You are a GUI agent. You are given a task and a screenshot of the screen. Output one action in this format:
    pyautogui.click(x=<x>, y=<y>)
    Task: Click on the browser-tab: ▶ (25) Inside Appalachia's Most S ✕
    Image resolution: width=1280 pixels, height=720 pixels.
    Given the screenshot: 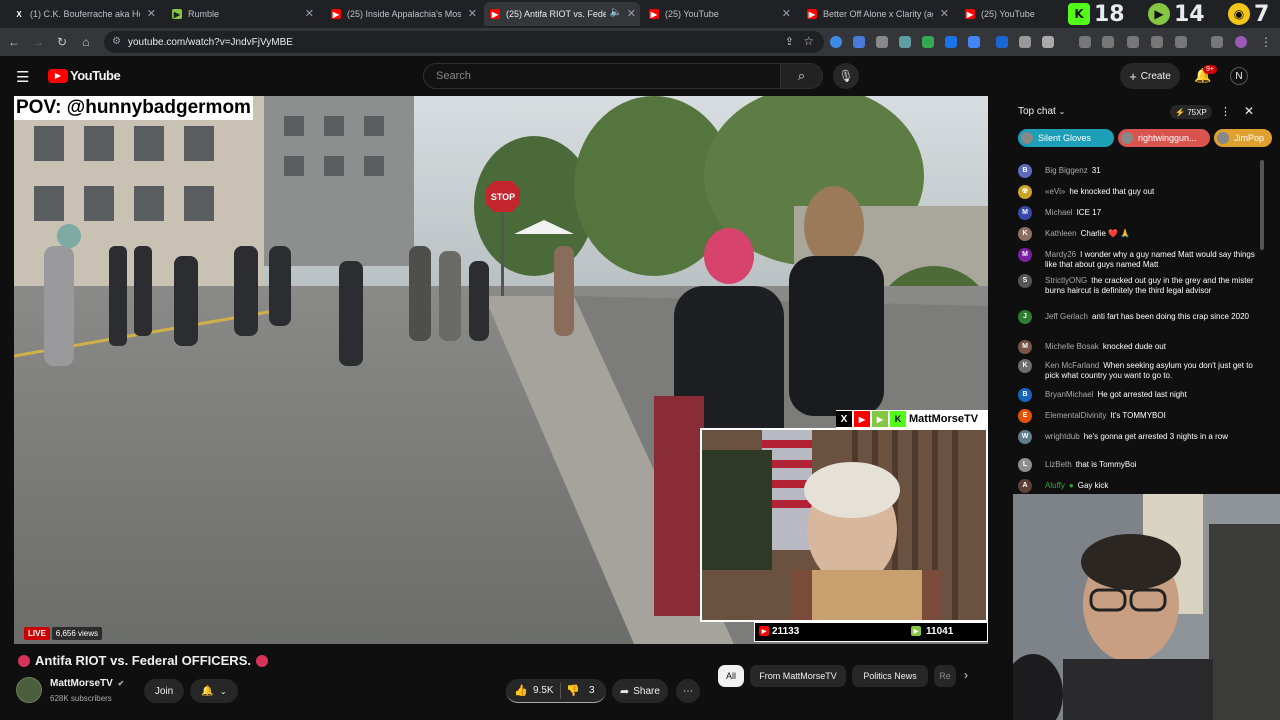 What is the action you would take?
    pyautogui.click(x=403, y=14)
    